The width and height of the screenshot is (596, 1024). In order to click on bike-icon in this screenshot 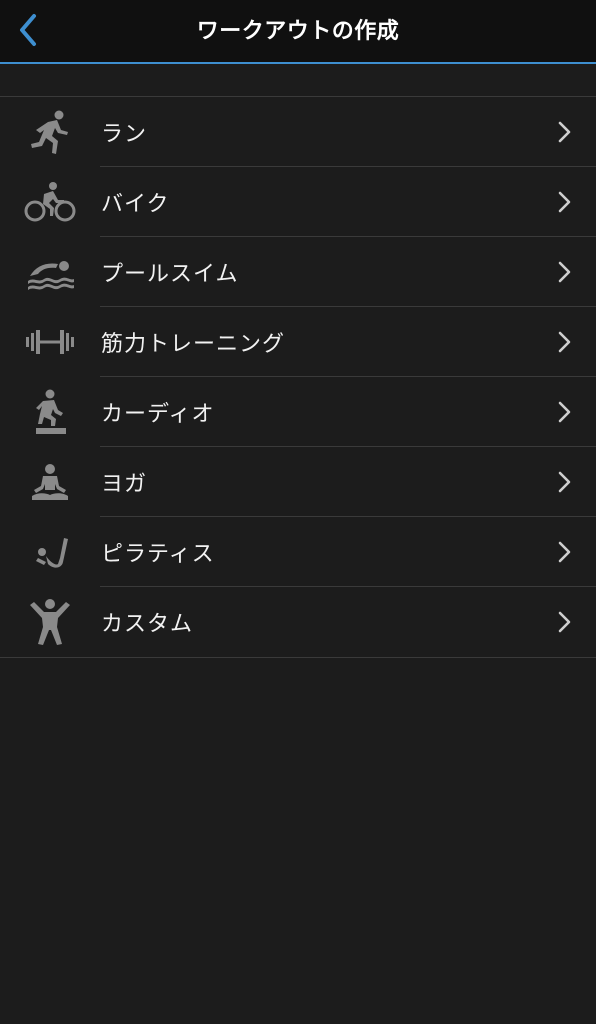, I will do `click(50, 202)`.